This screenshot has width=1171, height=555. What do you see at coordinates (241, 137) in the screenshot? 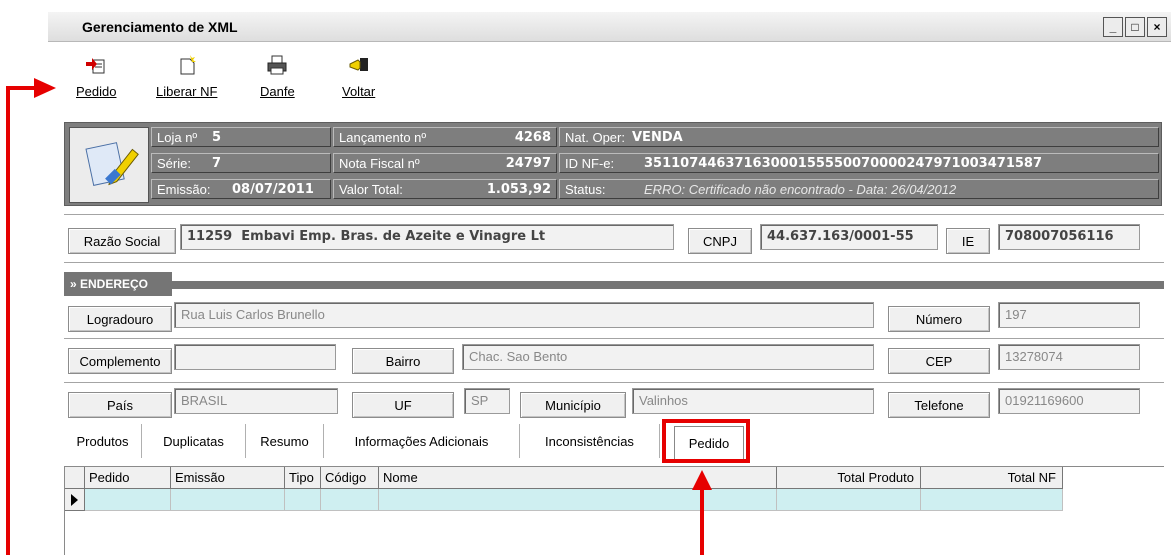
I see `loja-cell: Loja nº 5` at bounding box center [241, 137].